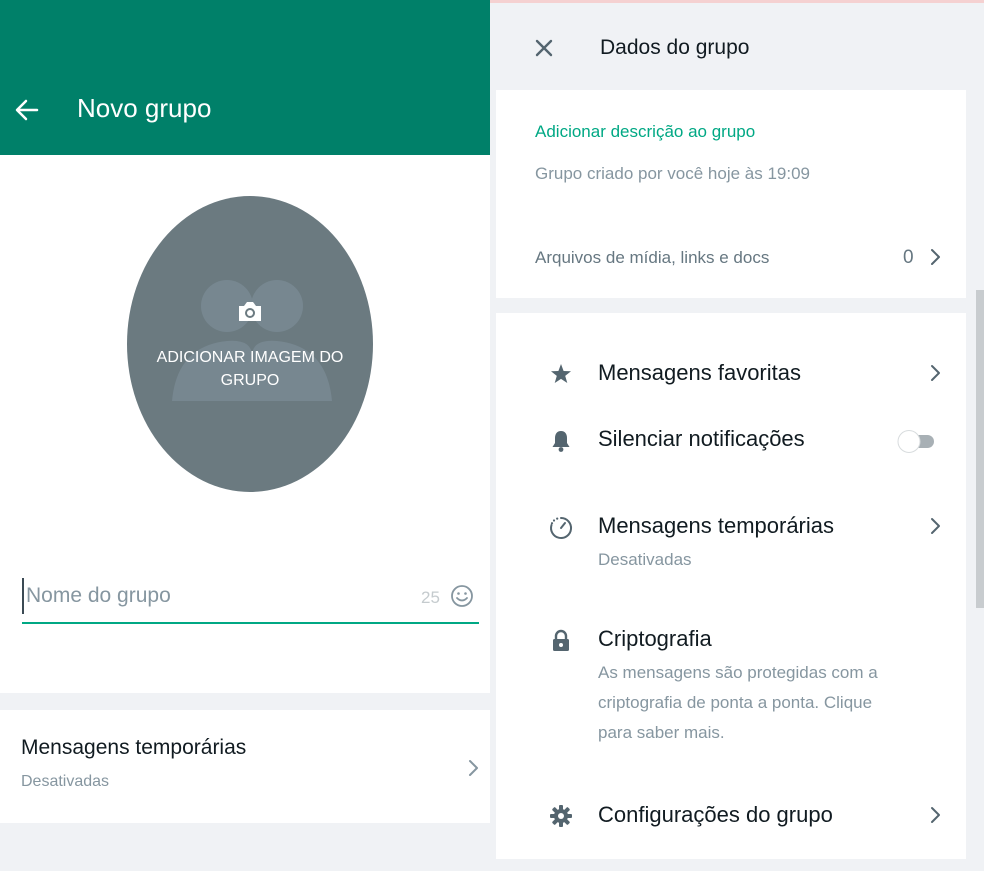 This screenshot has height=871, width=984. Describe the element at coordinates (715, 814) in the screenshot. I see `group-settings-label: Configurações do grupo` at that location.